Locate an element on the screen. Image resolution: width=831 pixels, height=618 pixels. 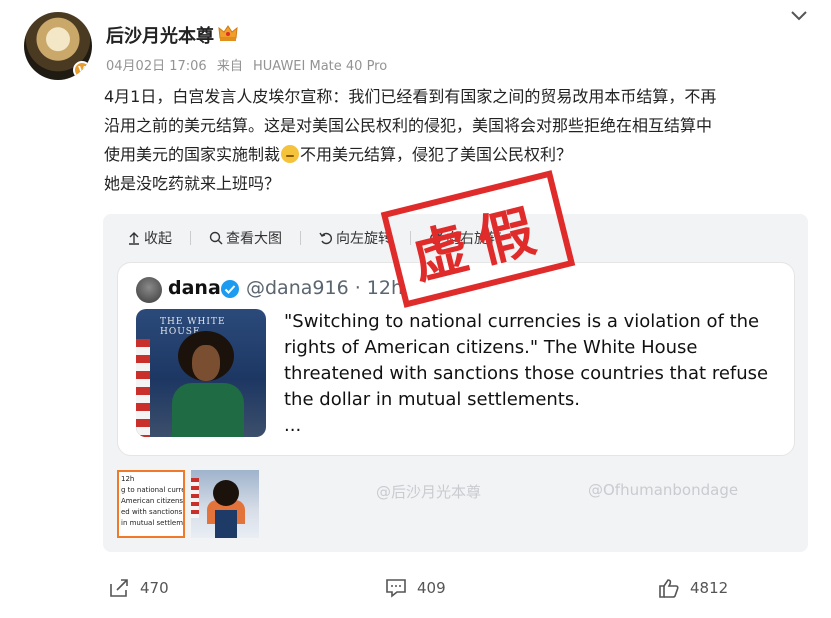
view-large-button: 查看大图 is located at coordinates (245, 238).